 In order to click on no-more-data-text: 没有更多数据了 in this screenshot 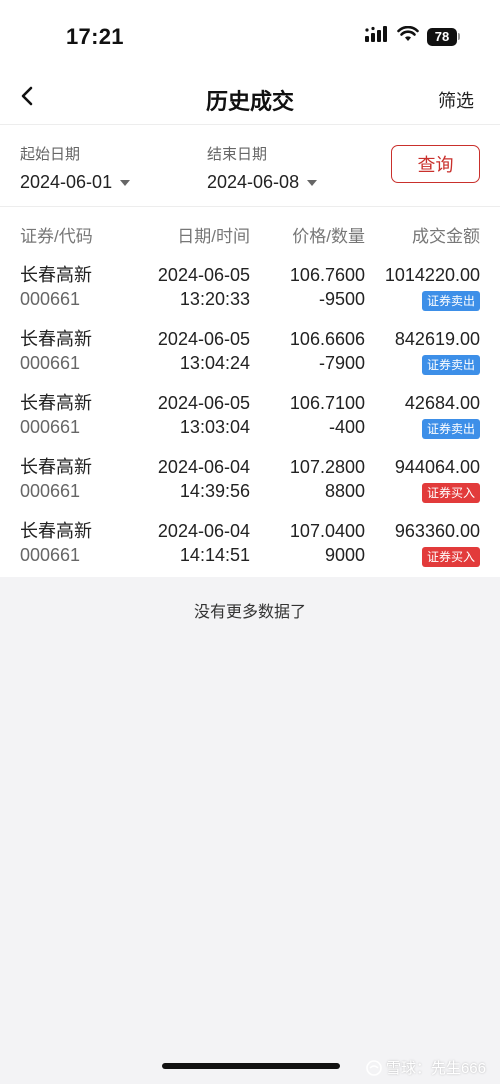, I will do `click(249, 612)`.